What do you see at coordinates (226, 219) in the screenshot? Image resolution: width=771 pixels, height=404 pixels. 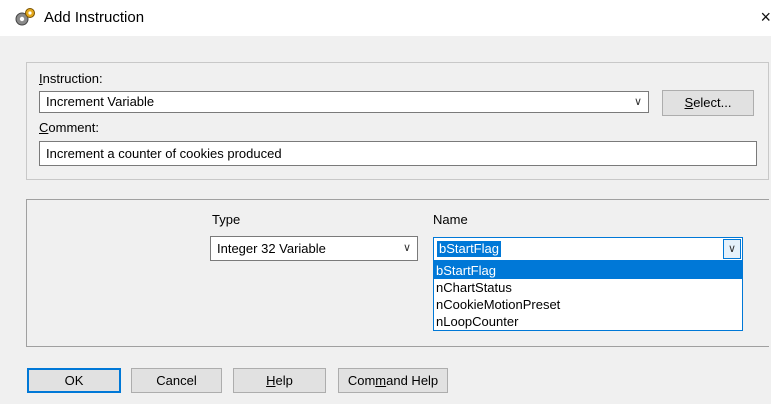 I see `type-header: Type` at bounding box center [226, 219].